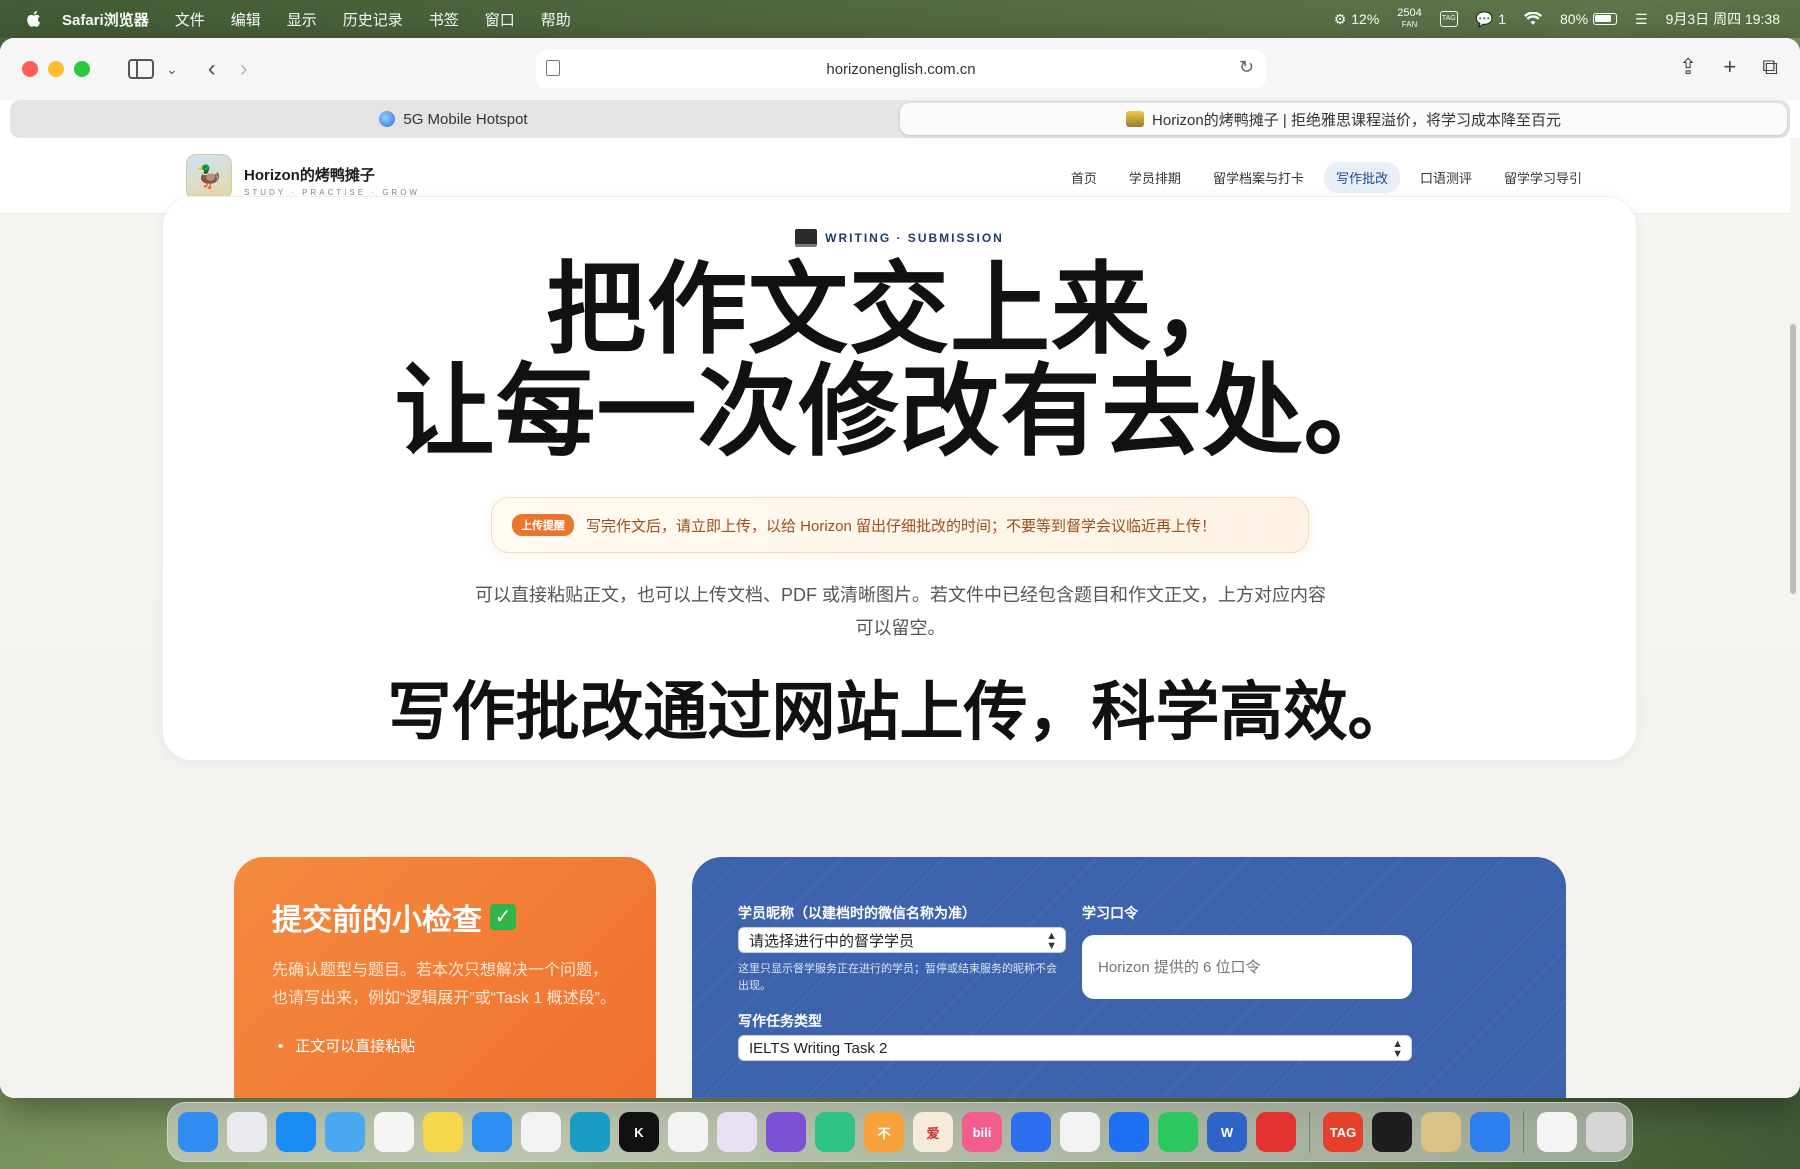 The width and height of the screenshot is (1800, 1169). Describe the element at coordinates (1448, 19) in the screenshot. I see `tag-menubar-icon: TAG` at that location.